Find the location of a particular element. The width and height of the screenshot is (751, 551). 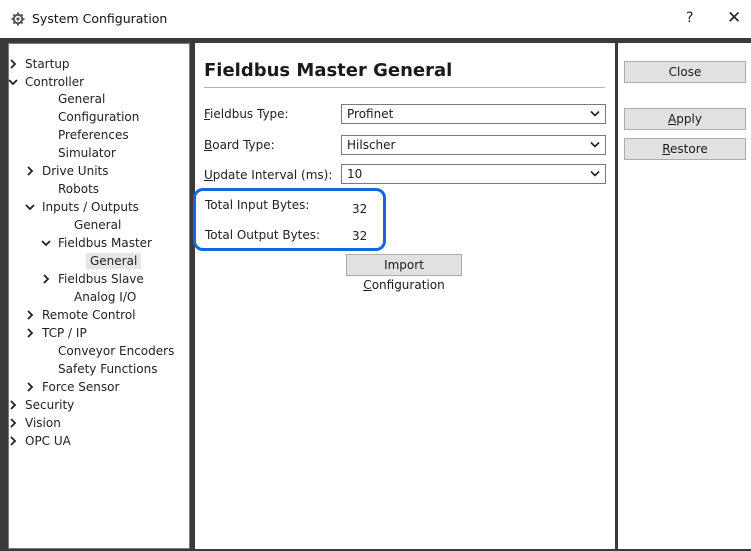

tree-item-label: Vision is located at coordinates (43, 423).